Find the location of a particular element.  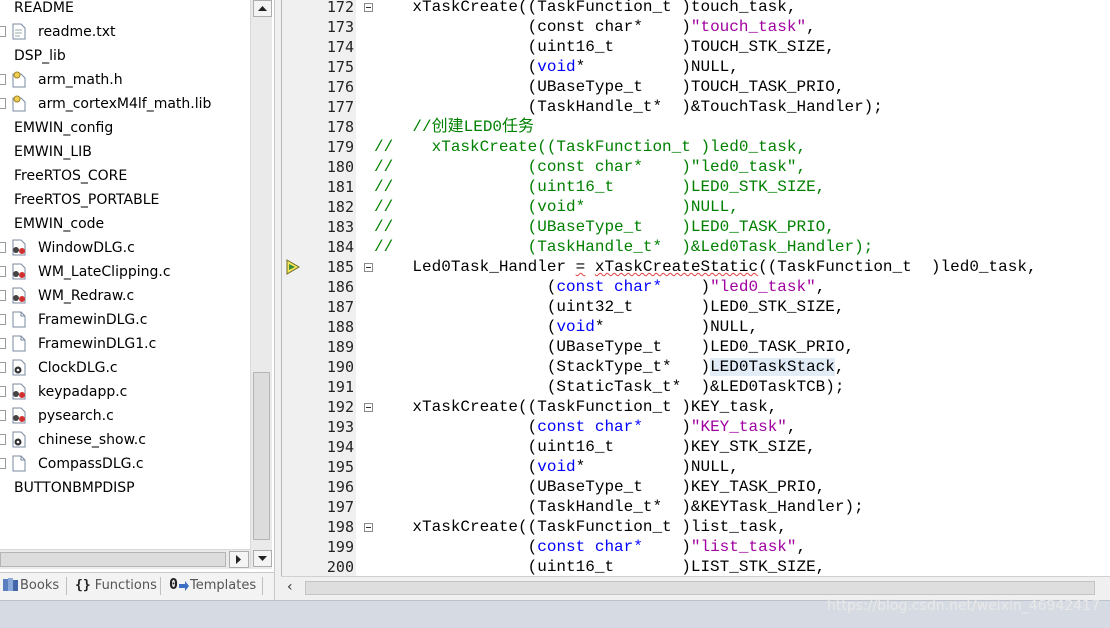

tree-item-label: DSP_lib is located at coordinates (40, 56).